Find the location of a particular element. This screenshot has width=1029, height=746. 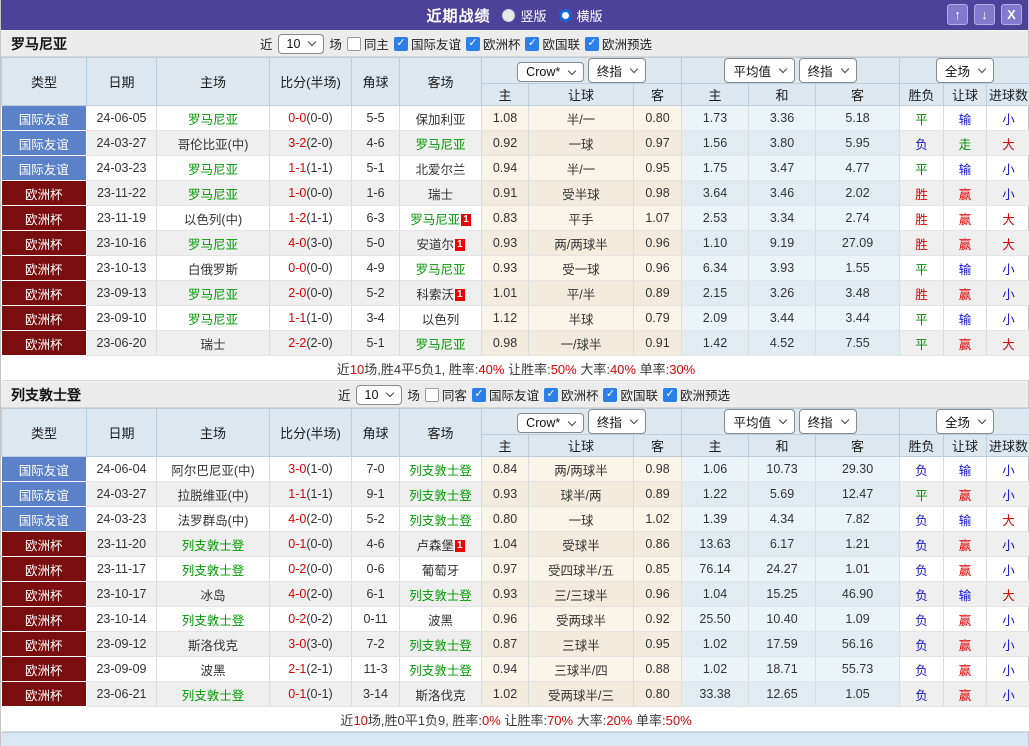

avg-away-odds: 5.95 is located at coordinates (858, 143).